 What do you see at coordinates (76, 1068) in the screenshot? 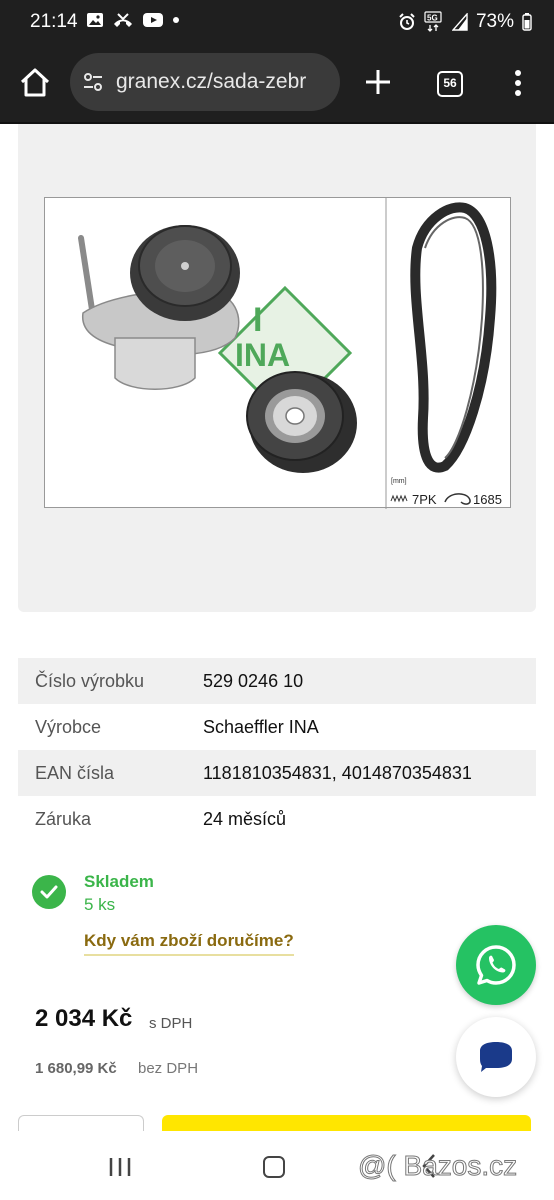
I see `price-without-vat: 1 680,99 Kč` at bounding box center [76, 1068].